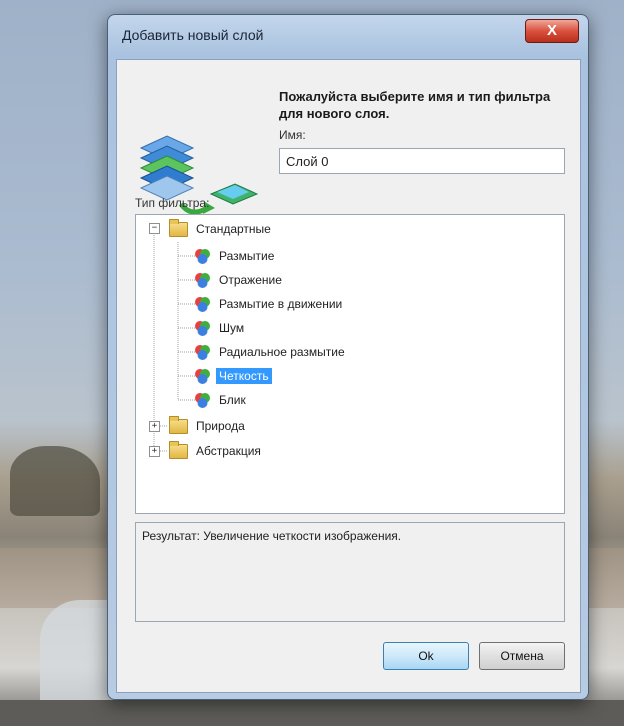  What do you see at coordinates (228, 451) in the screenshot?
I see `tree-folder-label: Абстракция` at bounding box center [228, 451].